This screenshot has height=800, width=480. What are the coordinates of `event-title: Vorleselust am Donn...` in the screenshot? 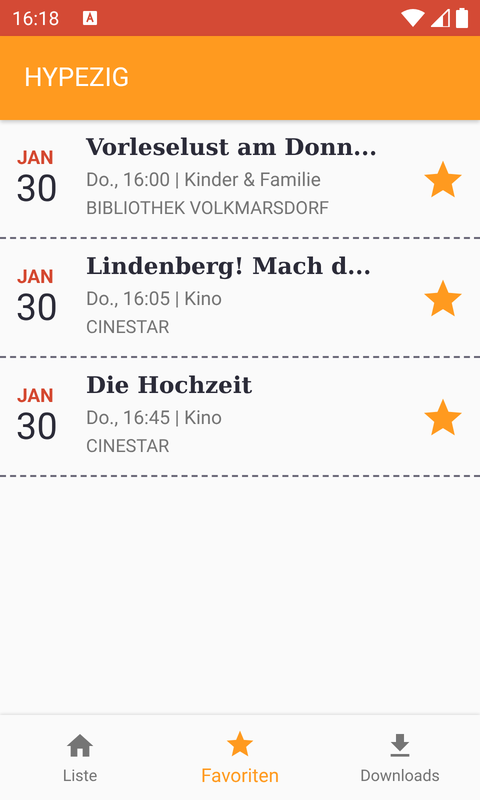 It's located at (255, 147).